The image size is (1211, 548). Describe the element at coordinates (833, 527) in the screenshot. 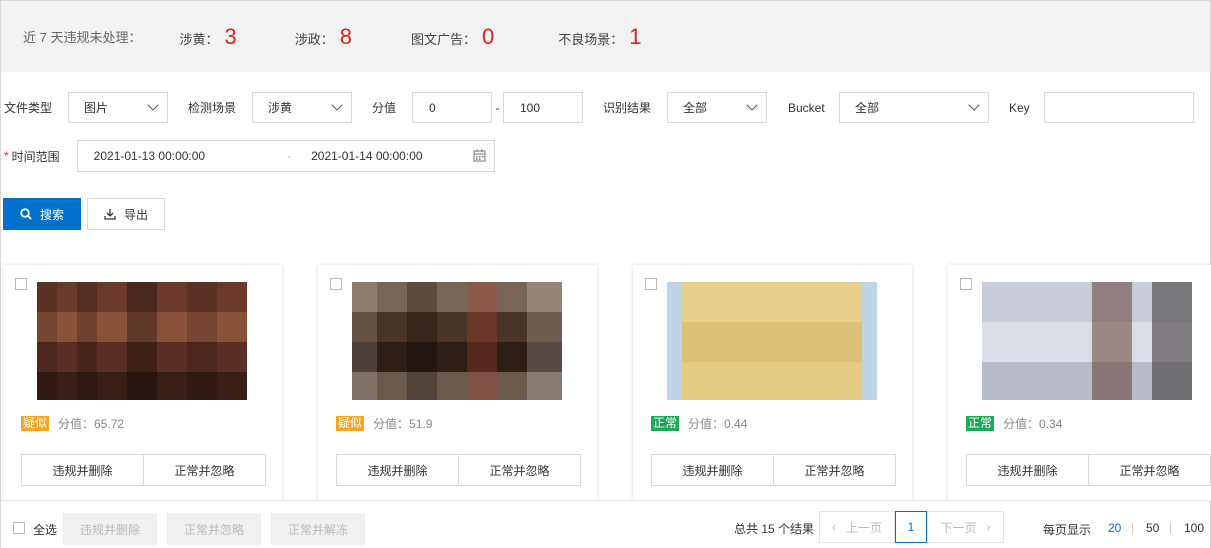

I see `chevron-left-icon: ‹` at that location.